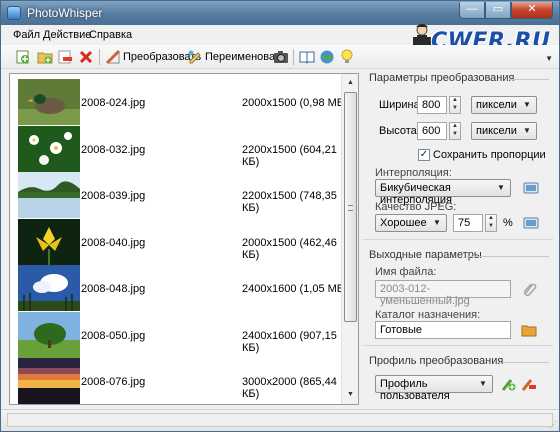  What do you see at coordinates (436, 361) in the screenshot?
I see `profile-heading: Профиль преобразования` at bounding box center [436, 361].